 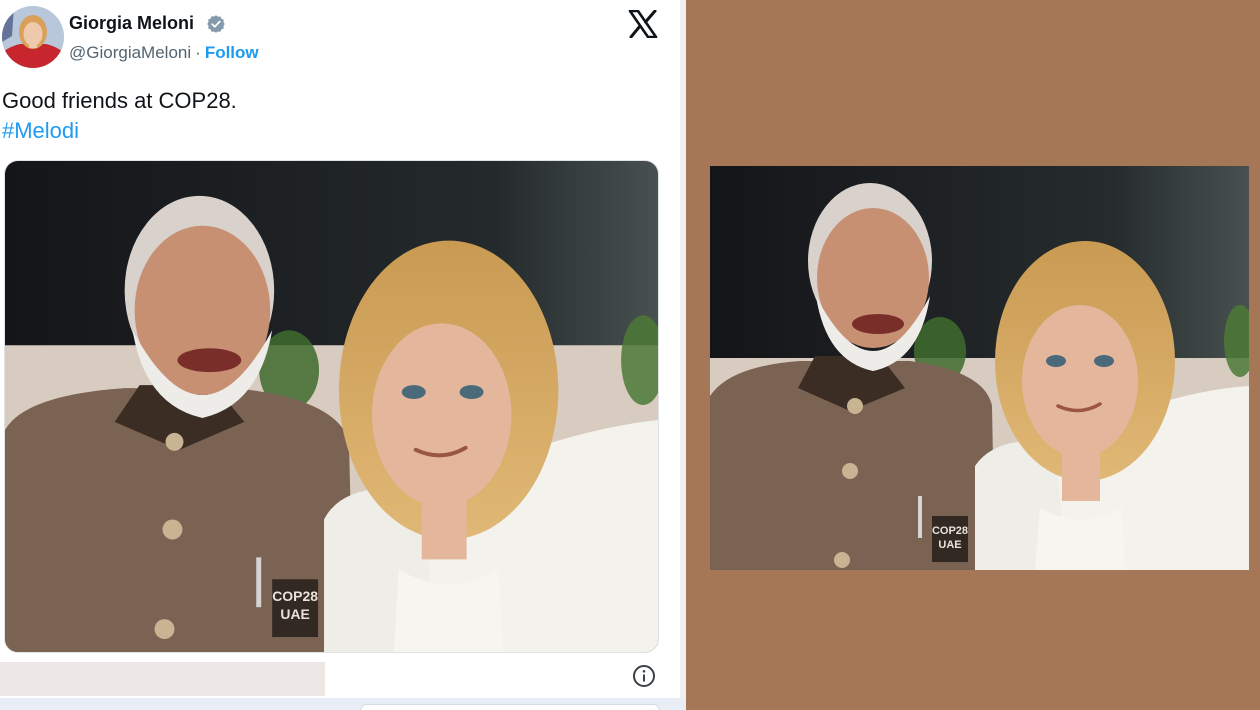 What do you see at coordinates (295, 596) in the screenshot?
I see `cop28-badge-line1: COP28` at bounding box center [295, 596].